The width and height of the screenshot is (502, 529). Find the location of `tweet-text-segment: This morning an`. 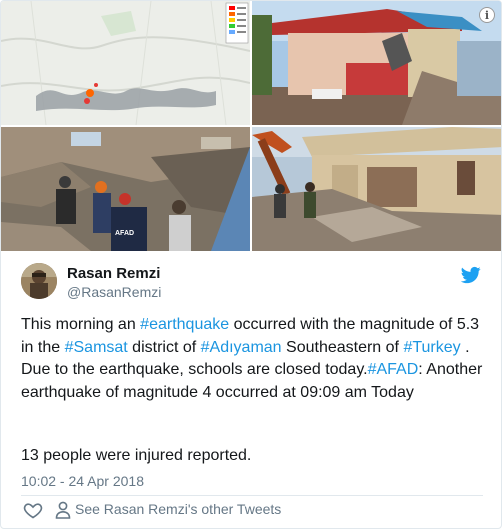

tweet-text-segment: This morning an is located at coordinates (81, 324).